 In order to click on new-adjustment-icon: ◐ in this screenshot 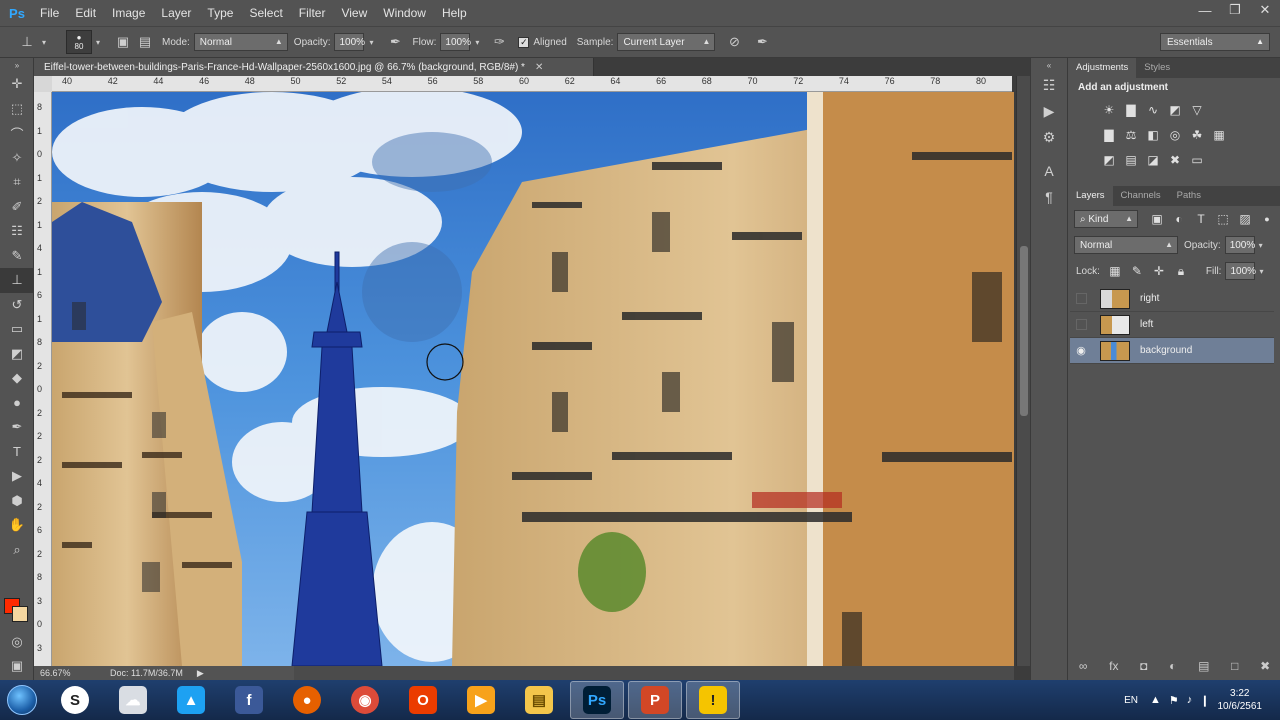, I will do `click(1172, 666)`.